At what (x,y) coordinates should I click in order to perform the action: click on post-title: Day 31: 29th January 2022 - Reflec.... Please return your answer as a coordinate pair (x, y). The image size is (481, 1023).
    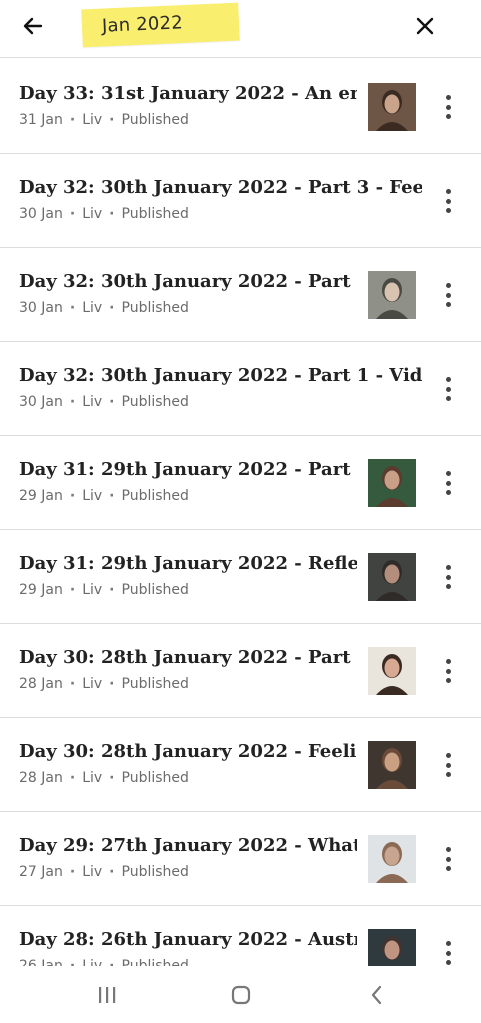
    Looking at the image, I should click on (188, 563).